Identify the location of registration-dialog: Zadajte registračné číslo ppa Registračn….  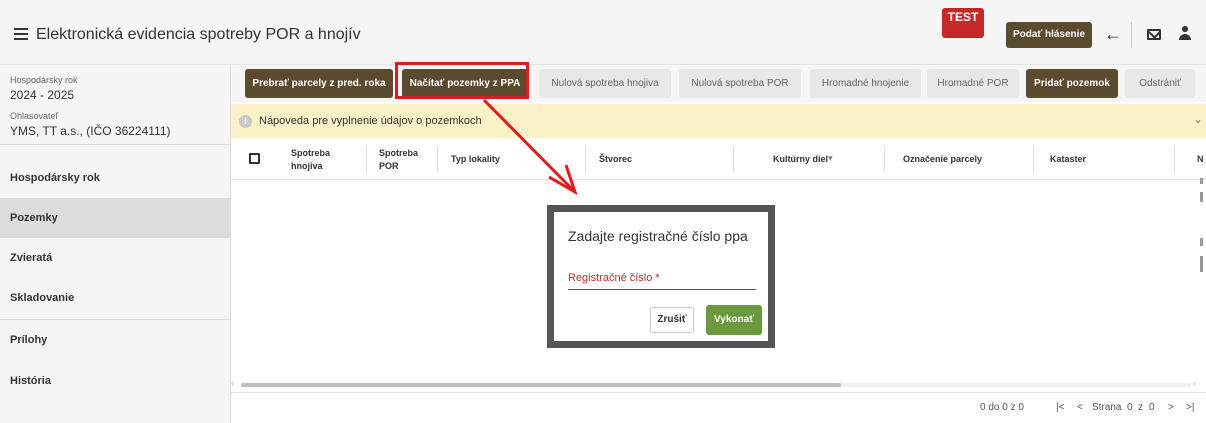
(661, 276).